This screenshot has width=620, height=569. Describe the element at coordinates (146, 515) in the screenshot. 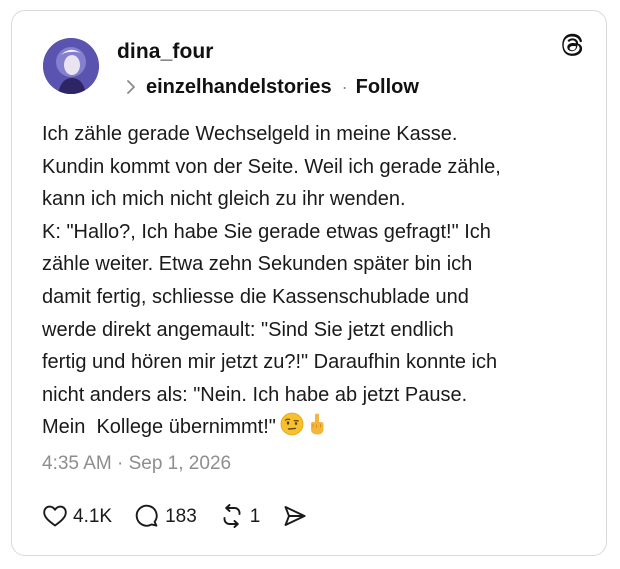

I see `comment-icon` at that location.